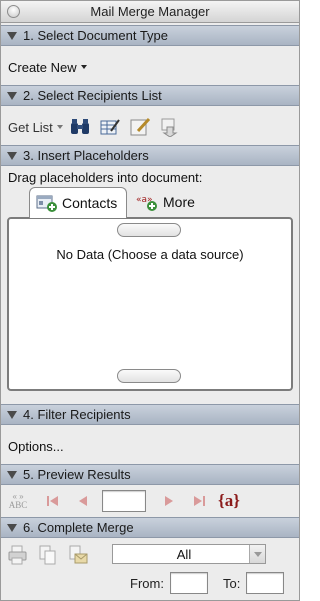  Describe the element at coordinates (83, 501) in the screenshot. I see `previous-record-icon` at that location.